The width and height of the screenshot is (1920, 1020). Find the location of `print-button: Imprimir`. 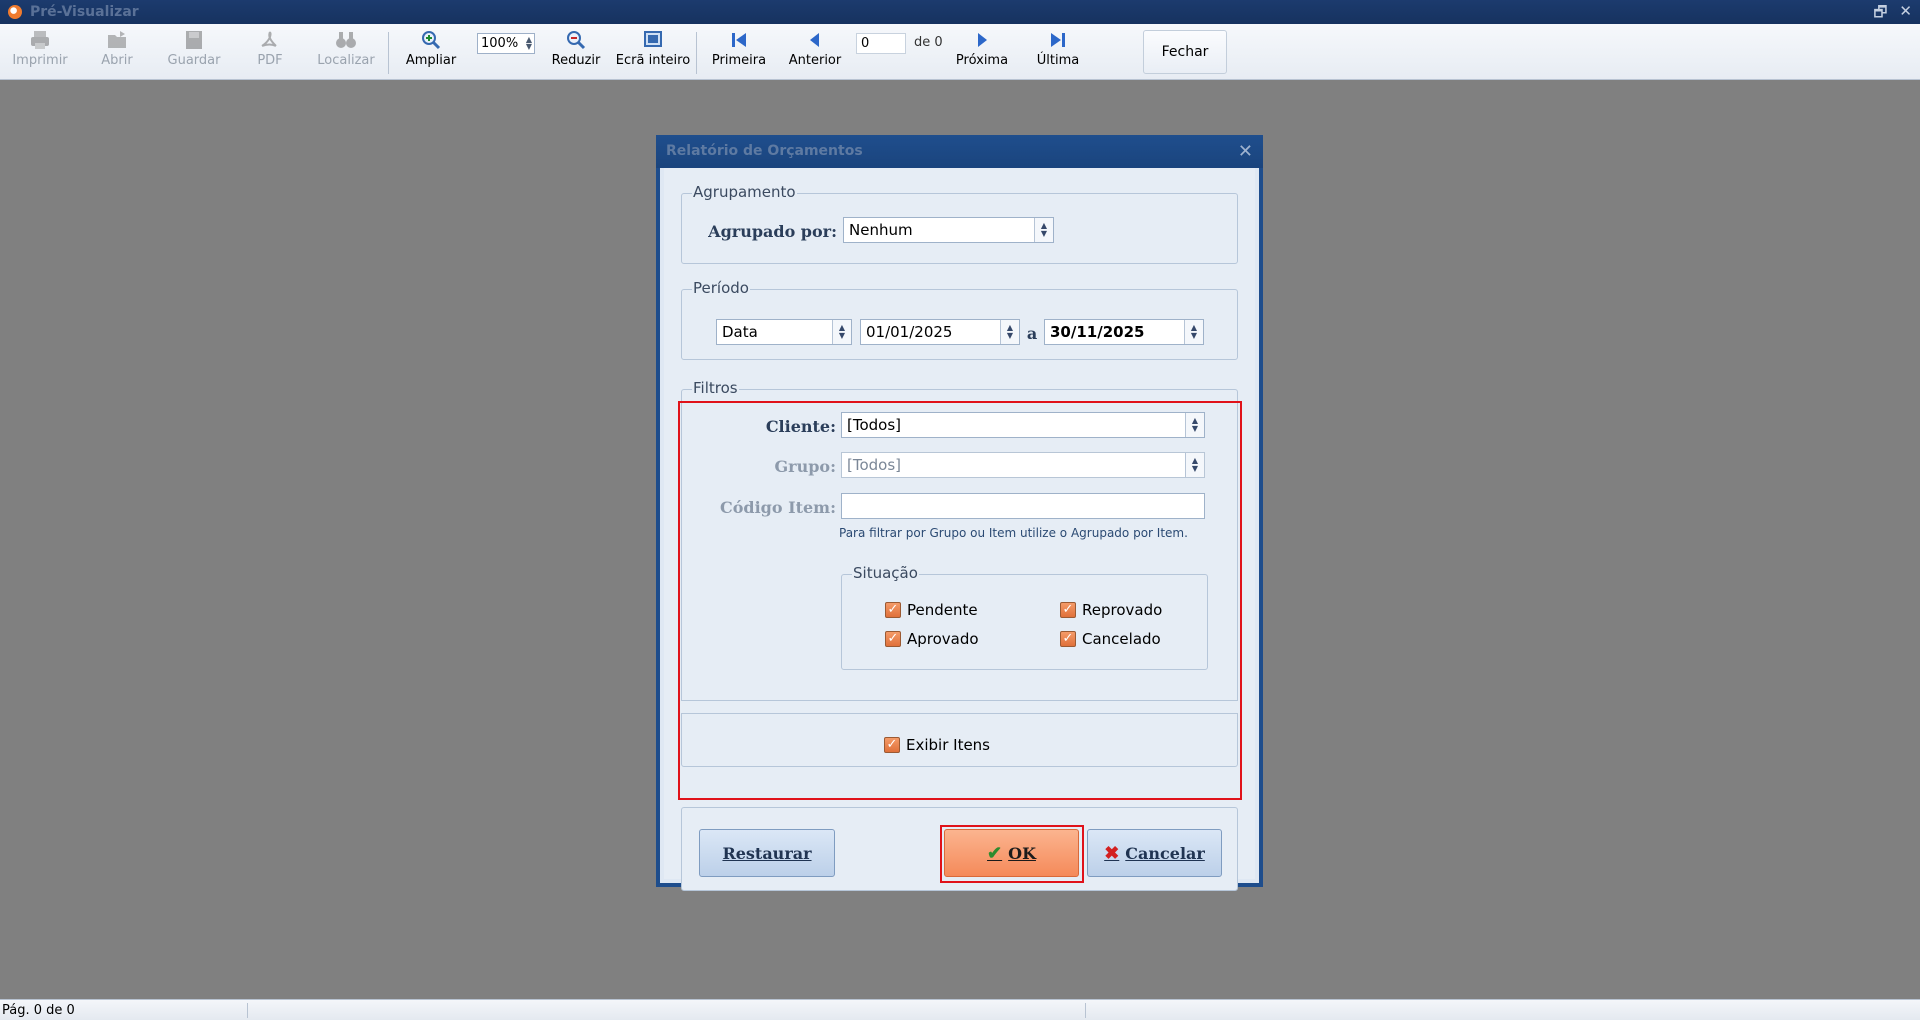

print-button: Imprimir is located at coordinates (40, 49).